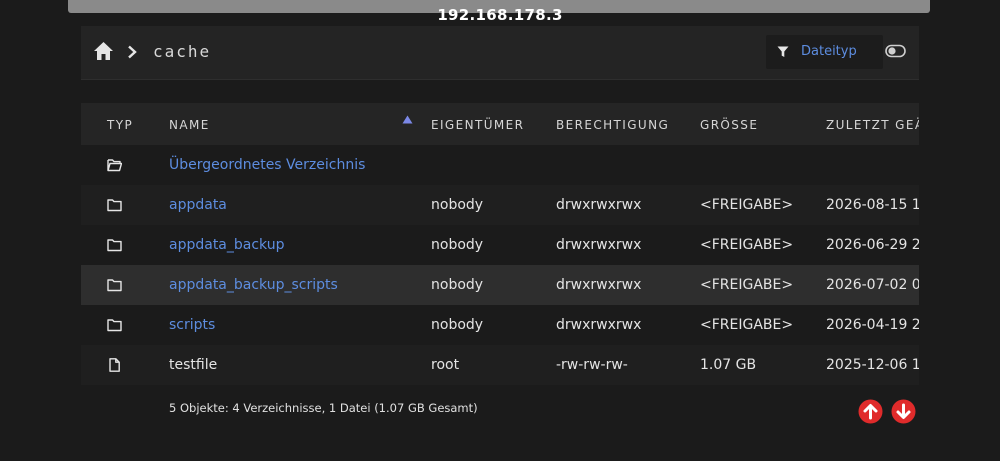 This screenshot has height=461, width=1000. I want to click on file-name-link: testfile, so click(193, 365).